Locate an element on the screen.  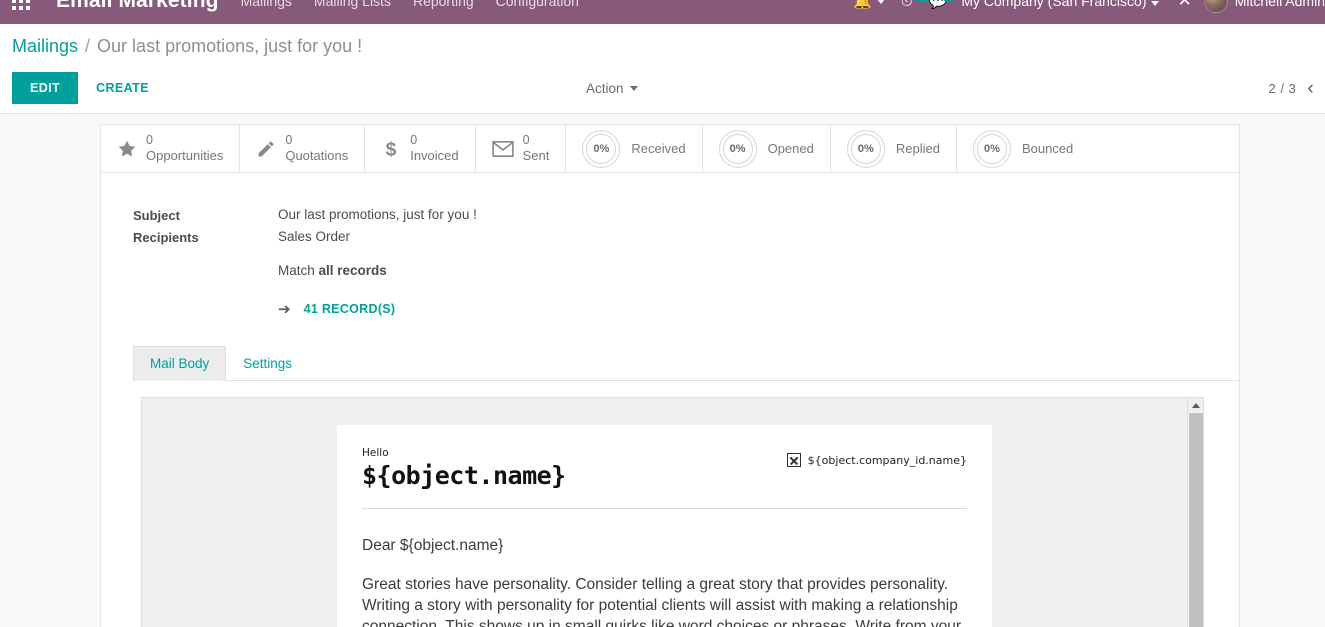
editor-scrollbar is located at coordinates (1195, 512).